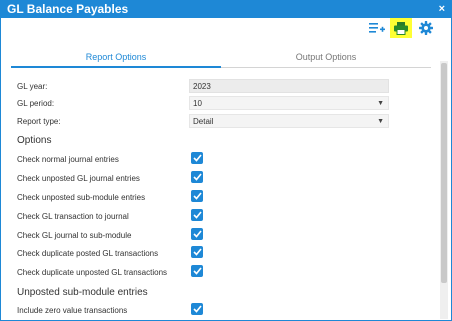  Describe the element at coordinates (197, 158) in the screenshot. I see `check-normal-journal-checkbox` at that location.